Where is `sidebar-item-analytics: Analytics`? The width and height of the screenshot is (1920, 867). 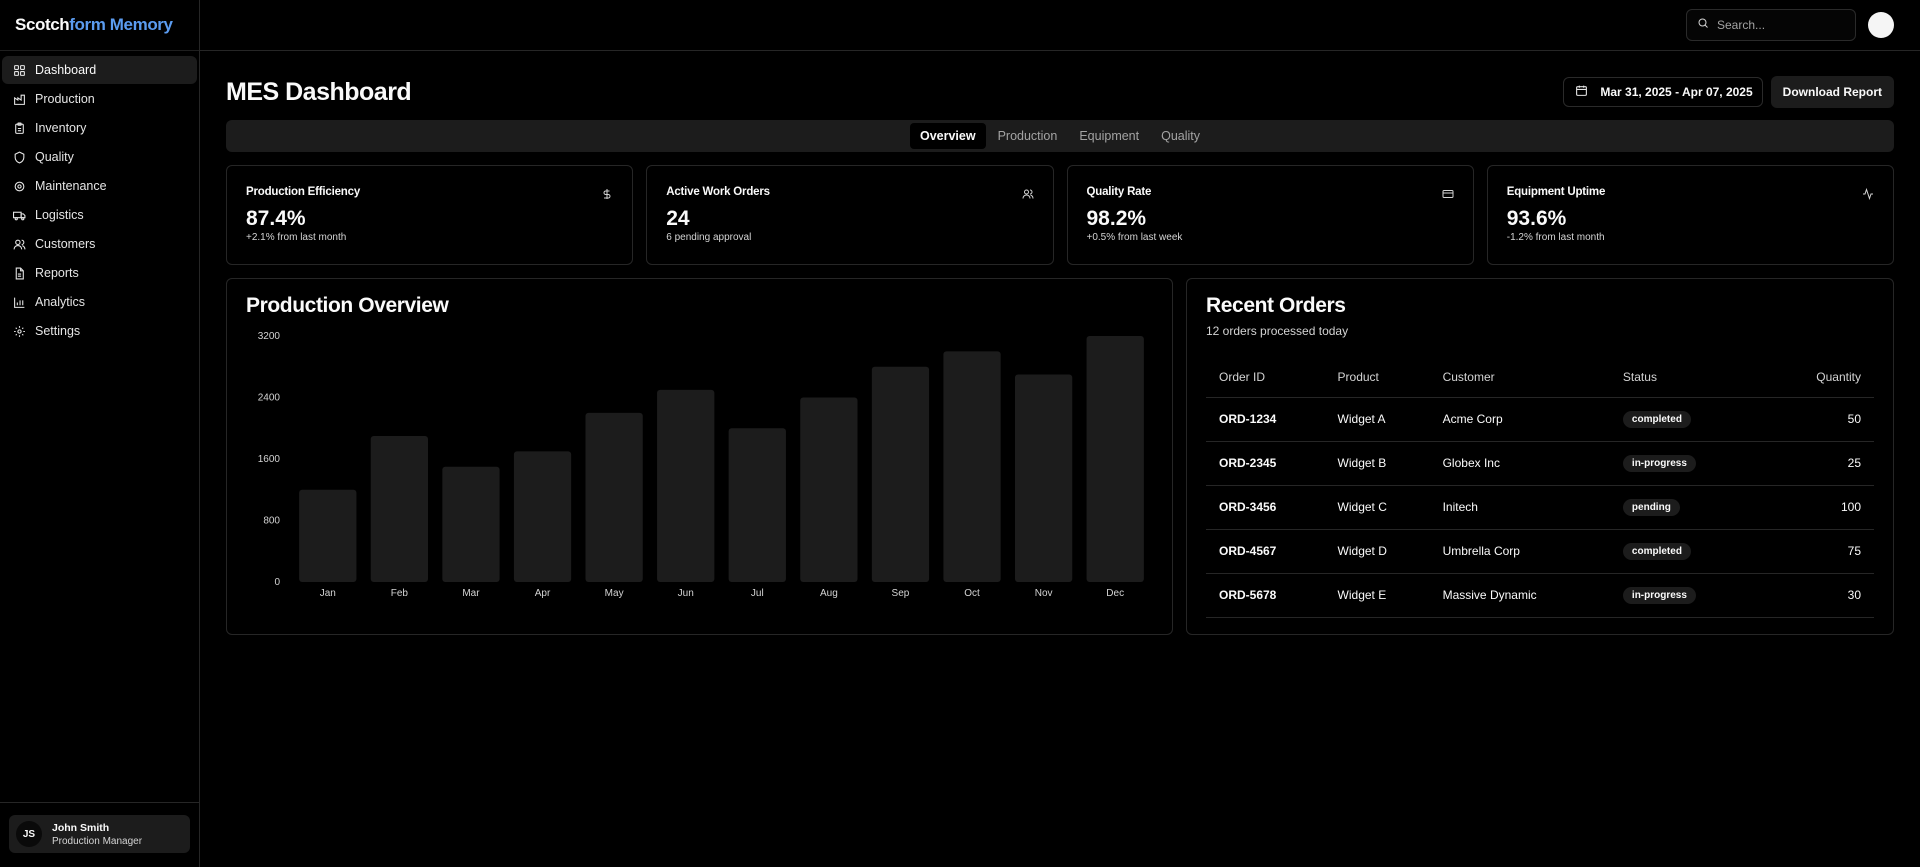 sidebar-item-analytics: Analytics is located at coordinates (99, 302).